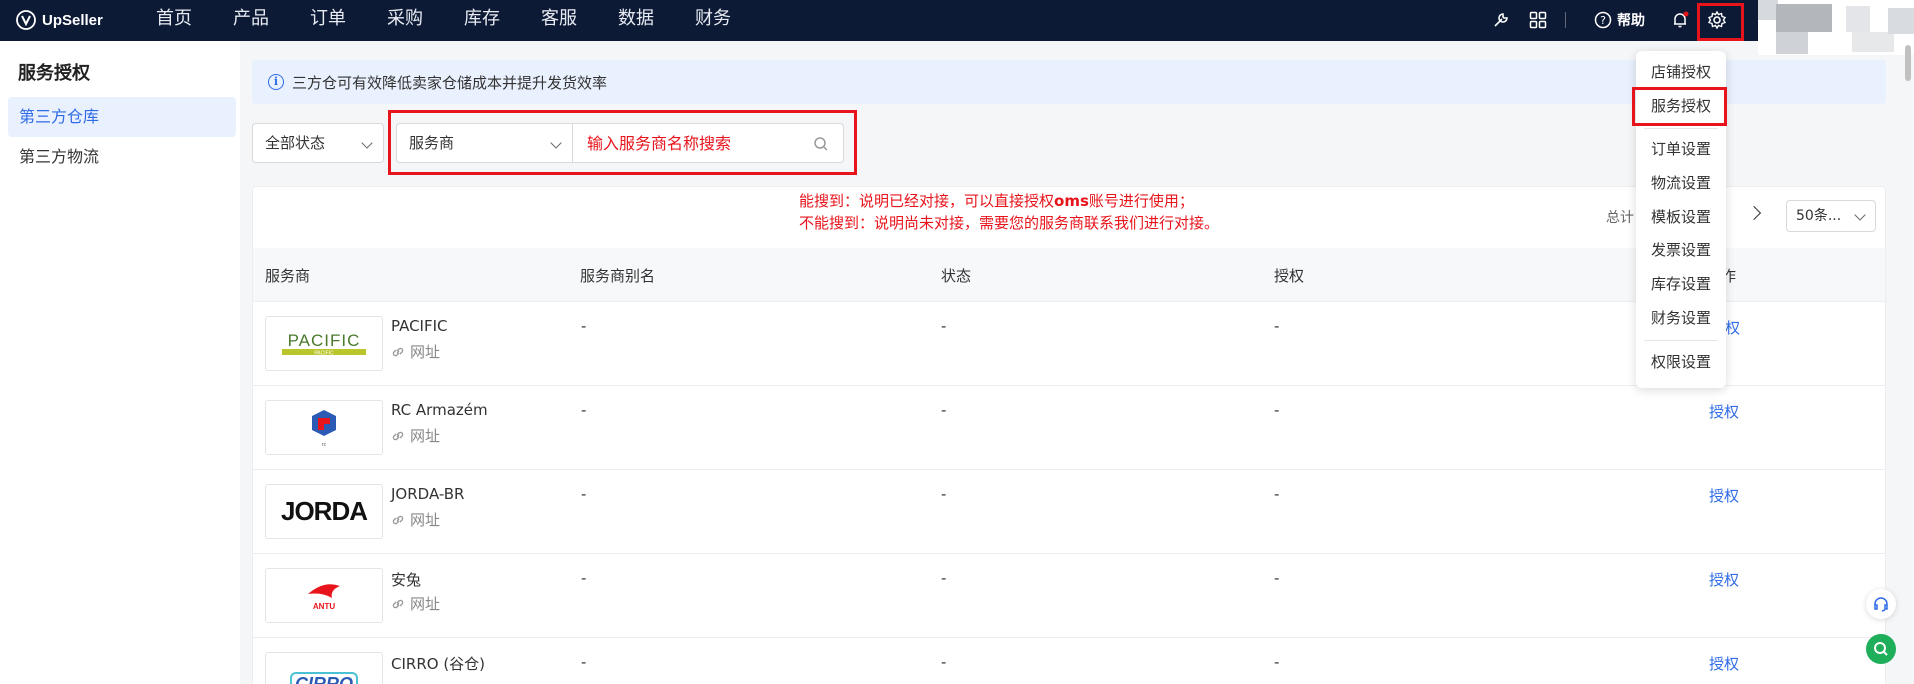 This screenshot has width=1914, height=684. Describe the element at coordinates (1681, 72) in the screenshot. I see `menu-item-store-authorization: 店铺授权` at that location.